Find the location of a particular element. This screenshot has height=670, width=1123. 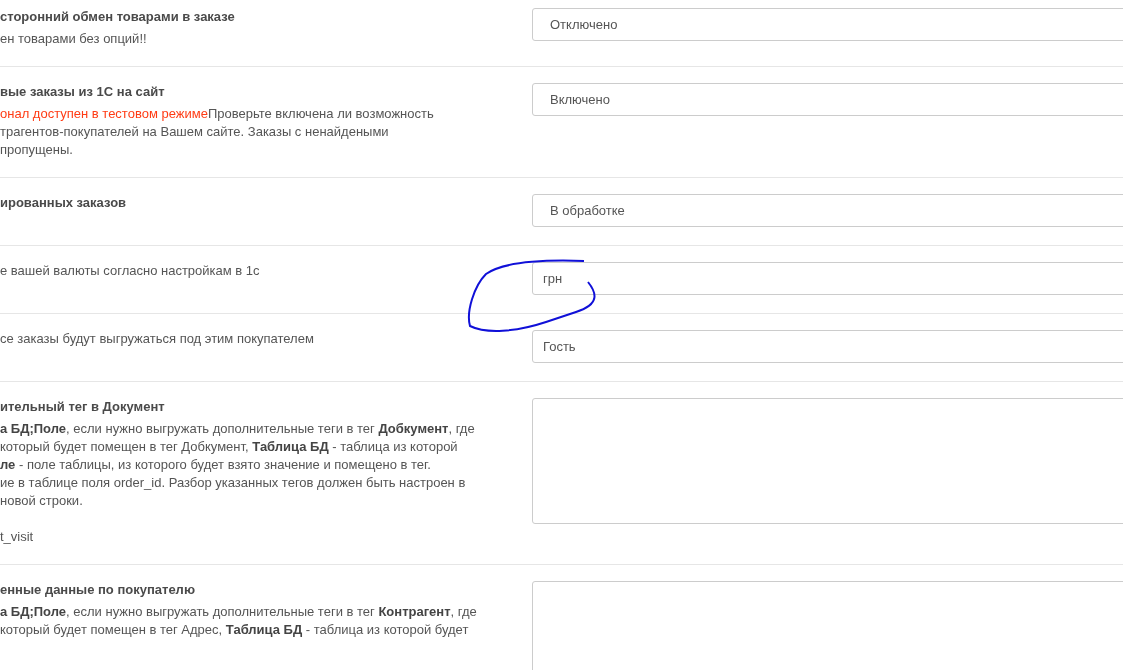

setting-description: который будет помещен в тег Добкумент, Таблица БД - таблица из которой is located at coordinates (229, 447).